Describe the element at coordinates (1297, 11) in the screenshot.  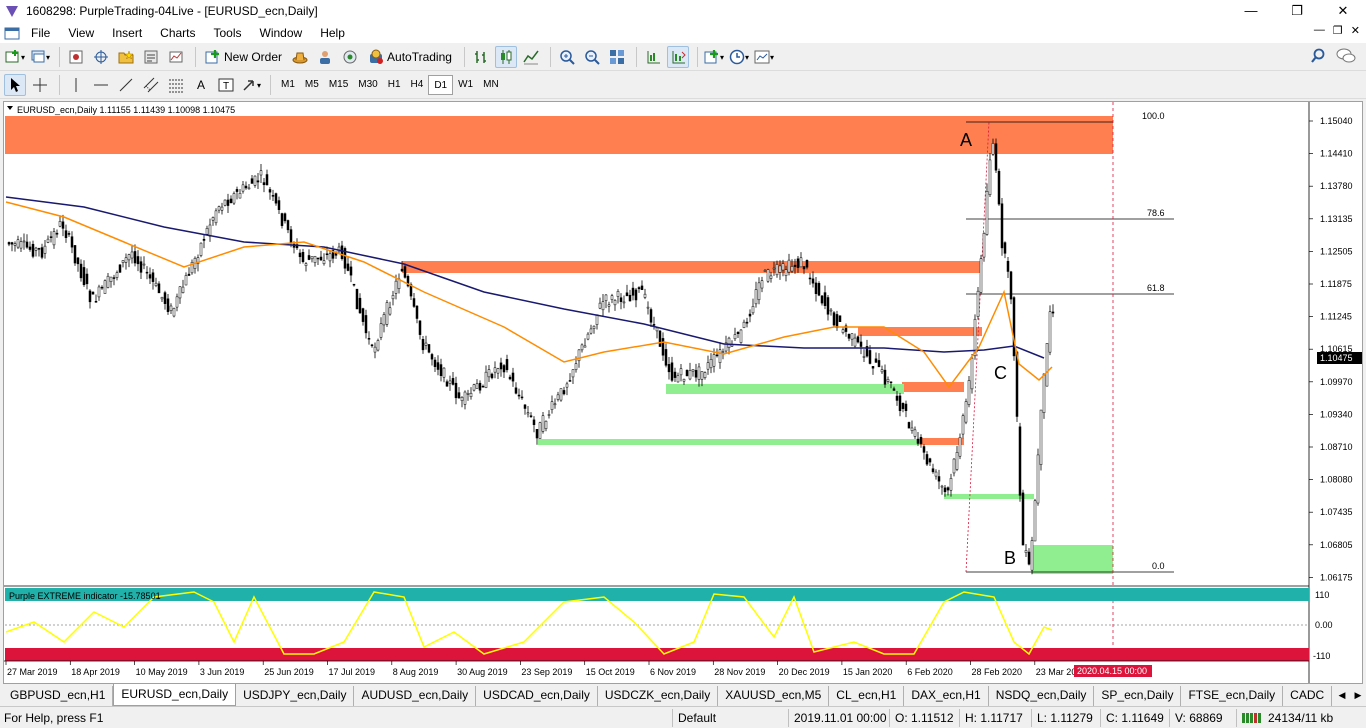
I see `maximize-button: ❐` at that location.